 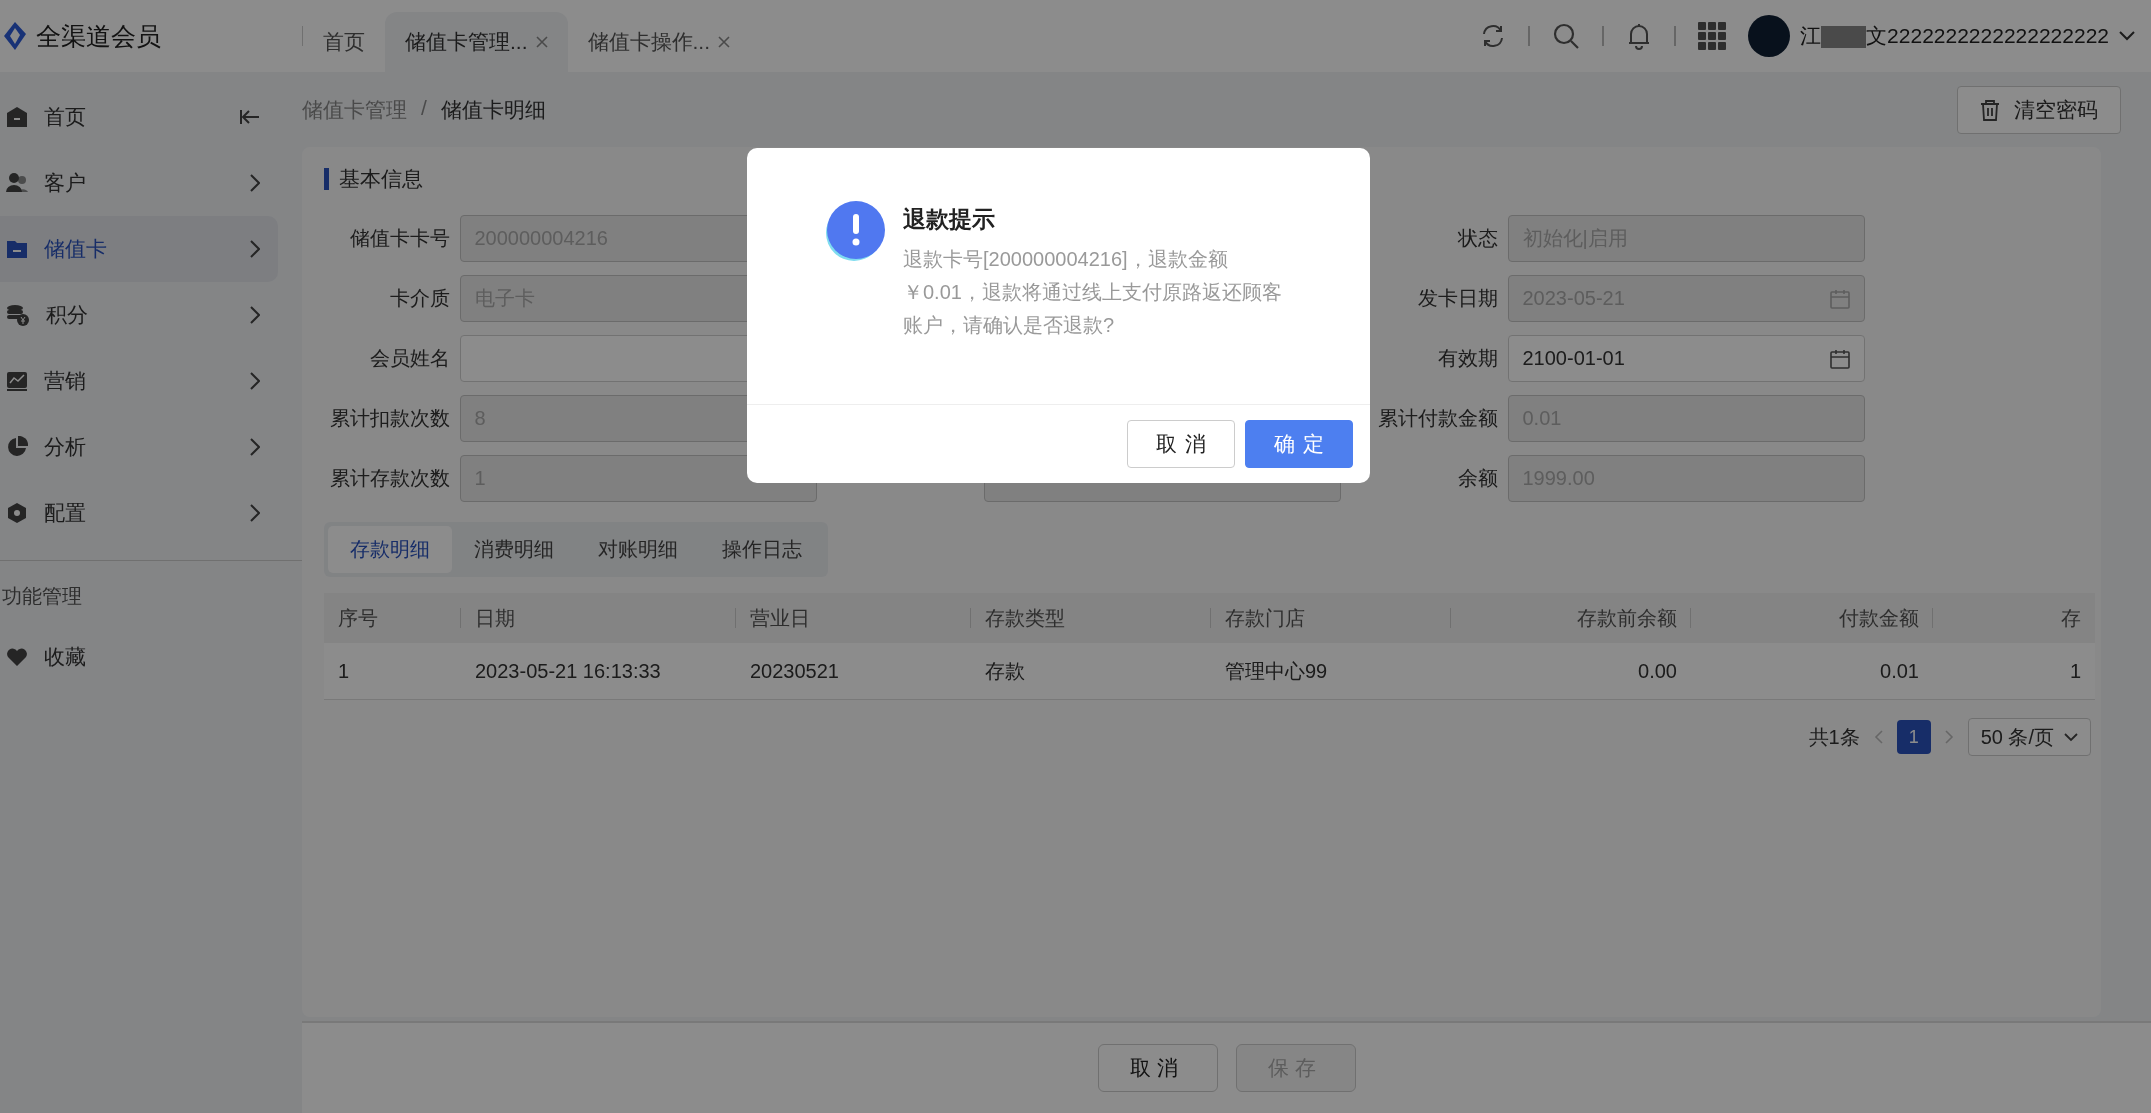 What do you see at coordinates (1457, 298) in the screenshot?
I see `field-label: 发卡日期` at bounding box center [1457, 298].